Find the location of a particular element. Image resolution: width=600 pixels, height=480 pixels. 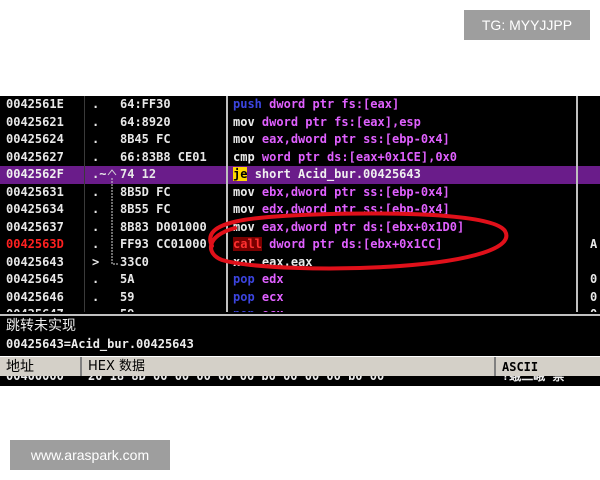

disasm-operands: edx is located at coordinates (272, 279).